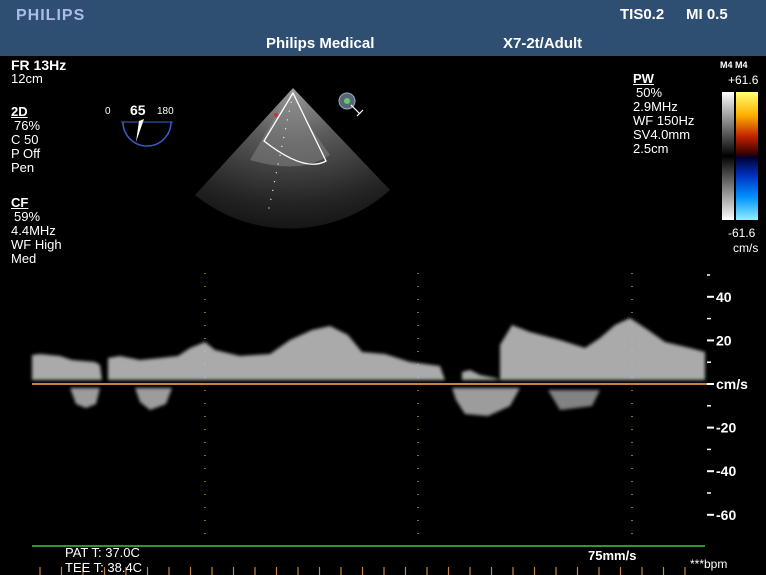  What do you see at coordinates (726, 515) in the screenshot?
I see `velocity-tick-label: -60` at bounding box center [726, 515].